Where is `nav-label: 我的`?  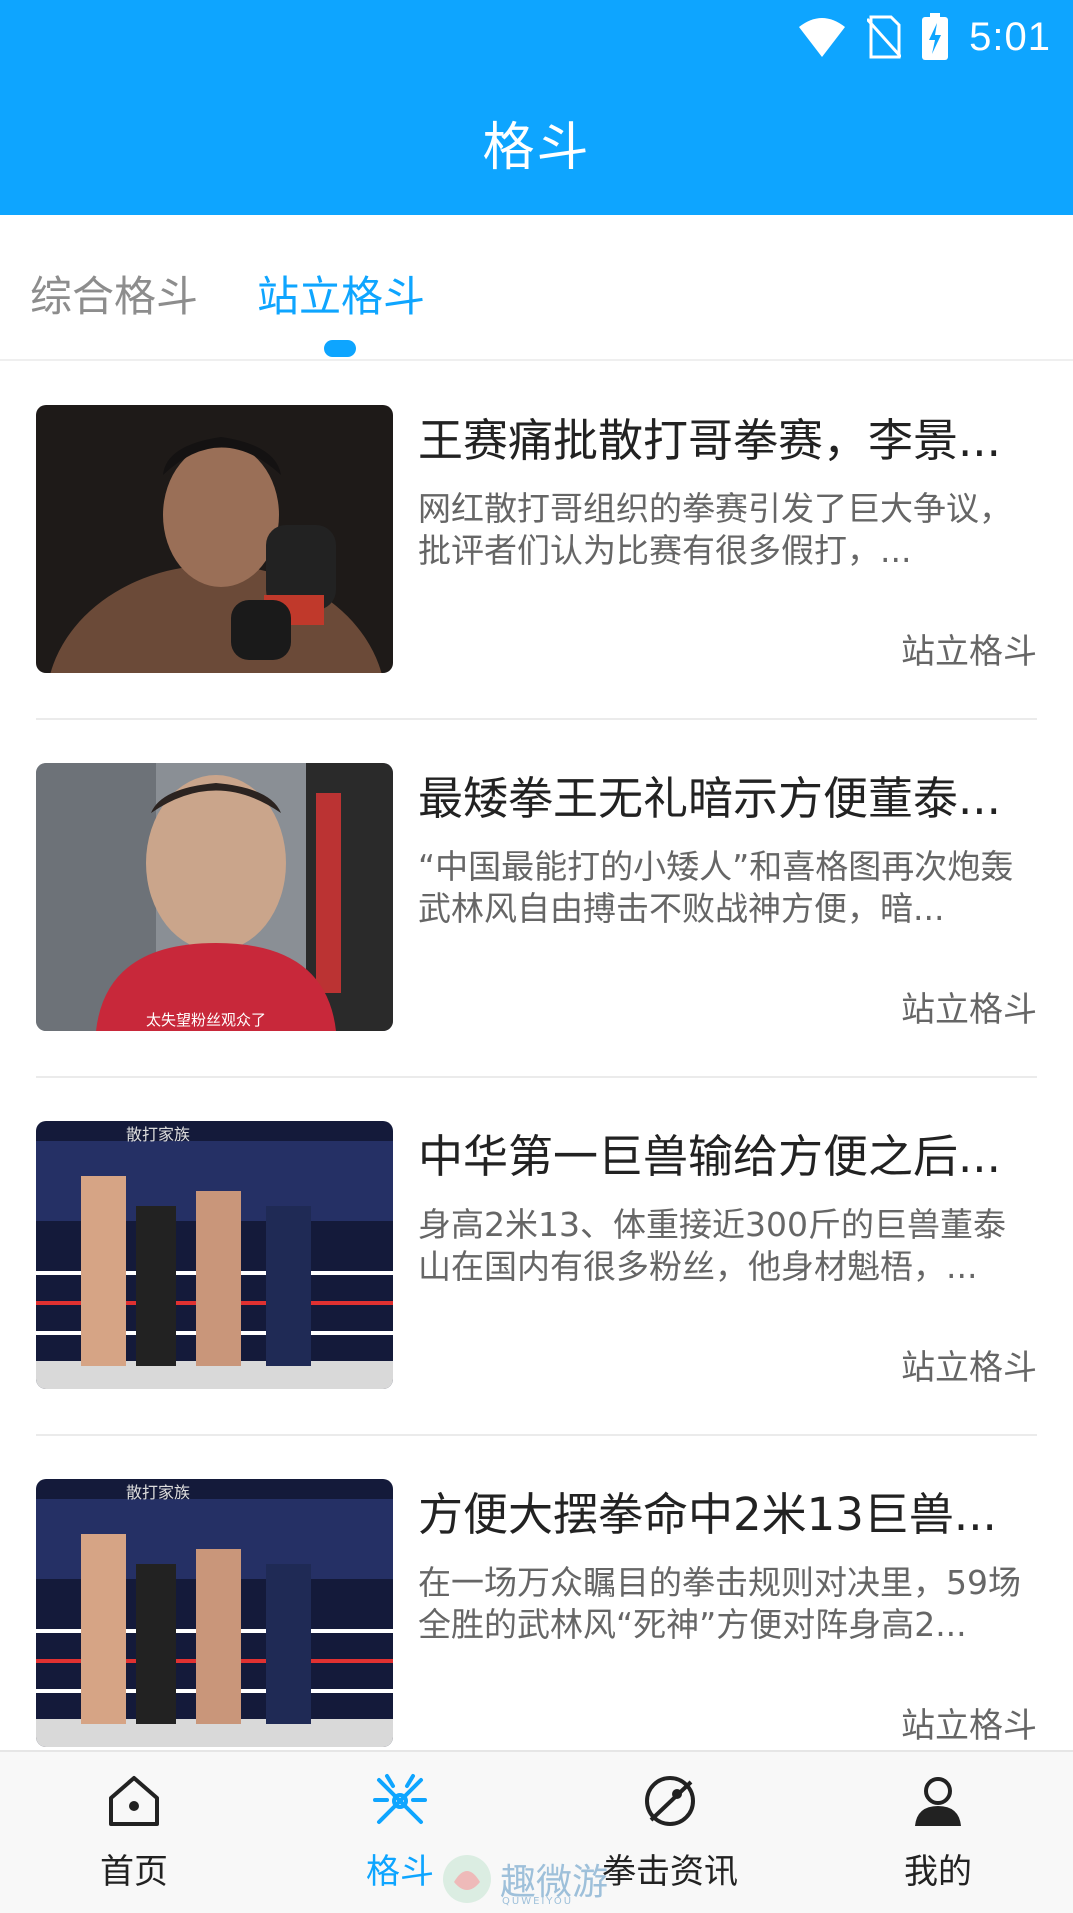
nav-label: 我的 is located at coordinates (938, 1872).